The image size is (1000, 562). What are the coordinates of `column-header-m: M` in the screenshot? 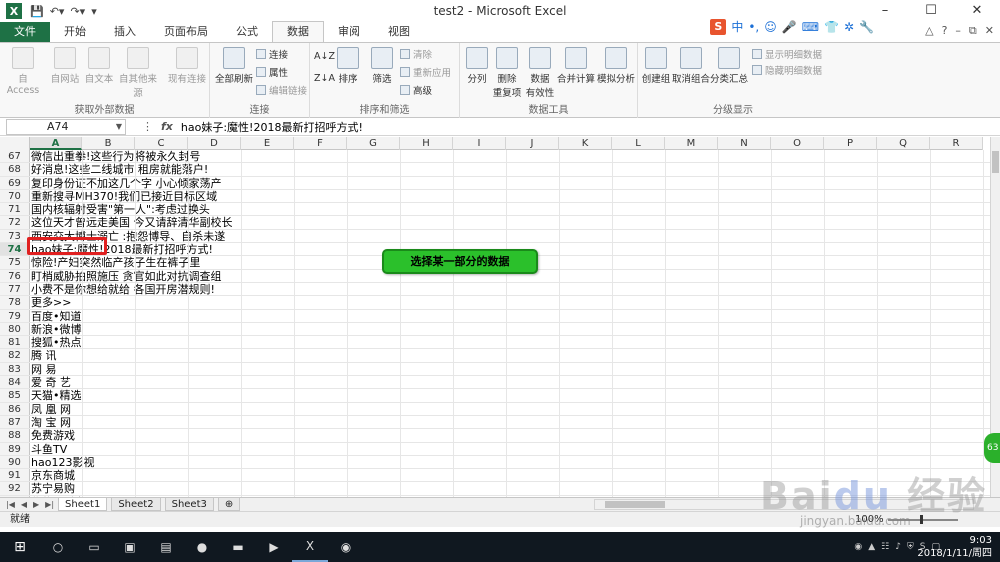 It's located at (691, 143).